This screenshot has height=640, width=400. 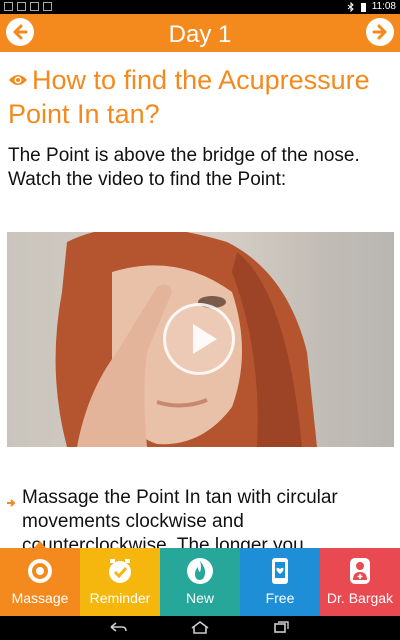 I want to click on tab-reminder: Reminder, so click(x=120, y=582).